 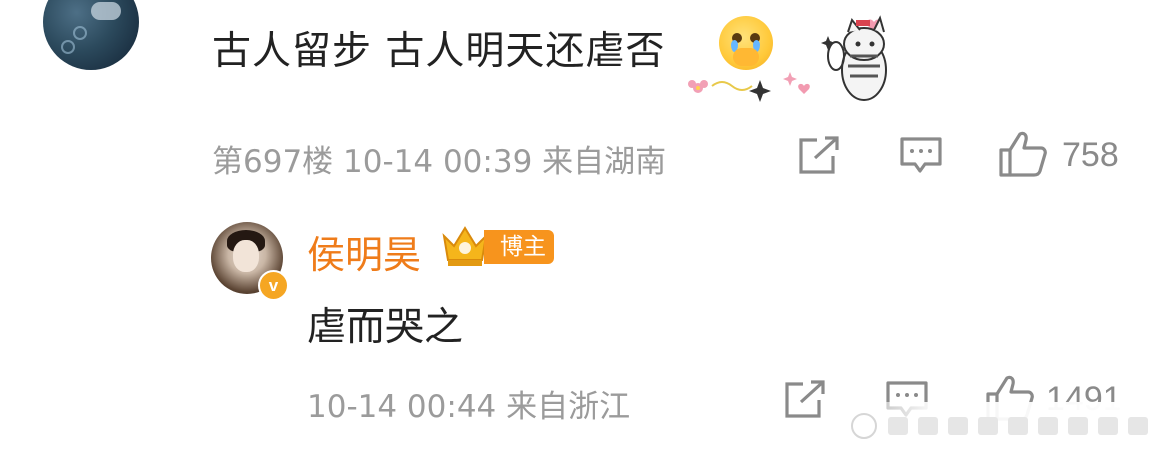 I want to click on verified-v-icon: v, so click(x=273, y=285).